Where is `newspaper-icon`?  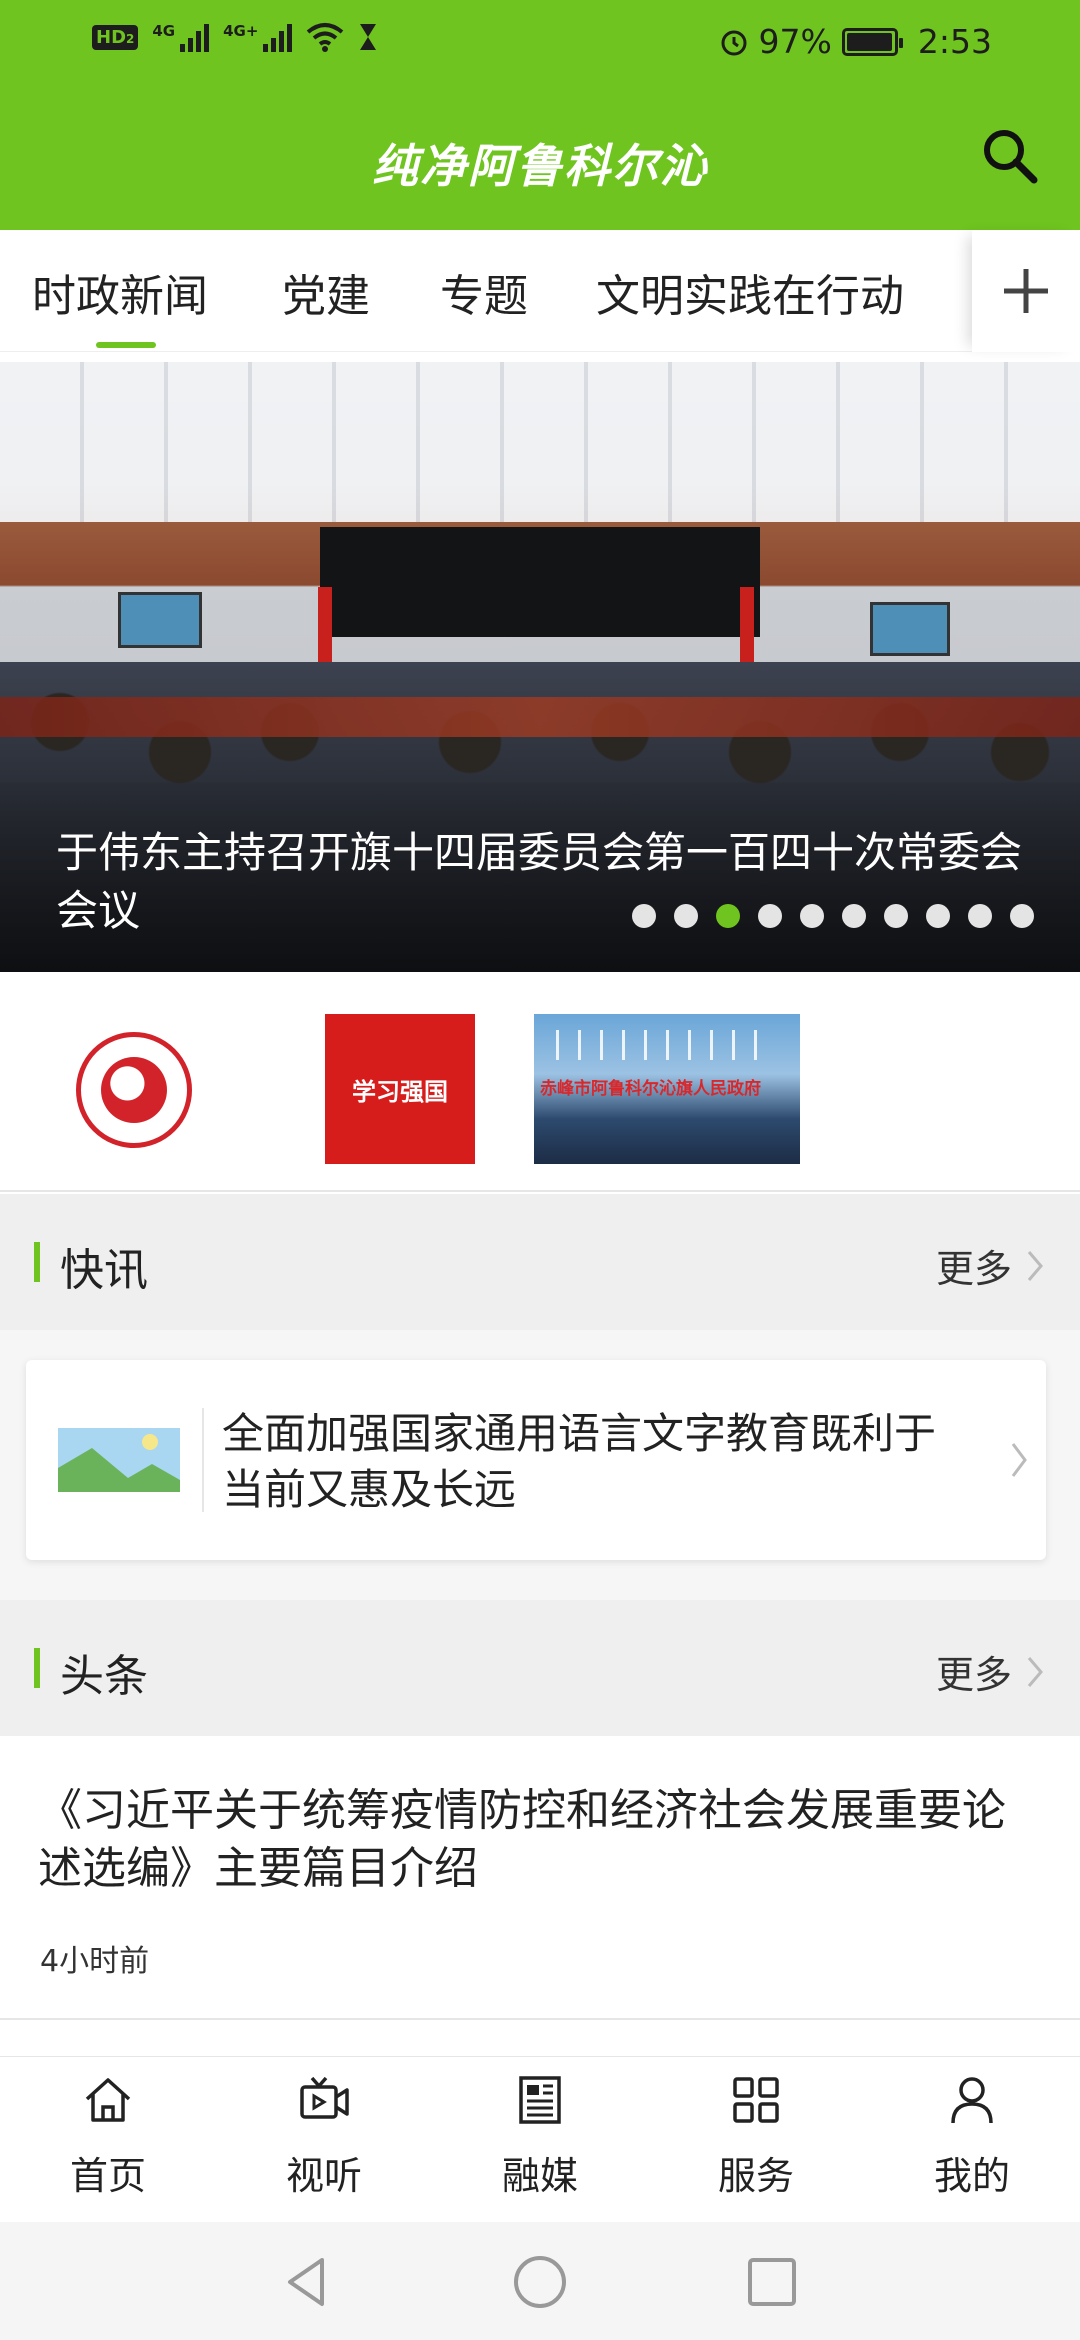
newspaper-icon is located at coordinates (540, 2100).